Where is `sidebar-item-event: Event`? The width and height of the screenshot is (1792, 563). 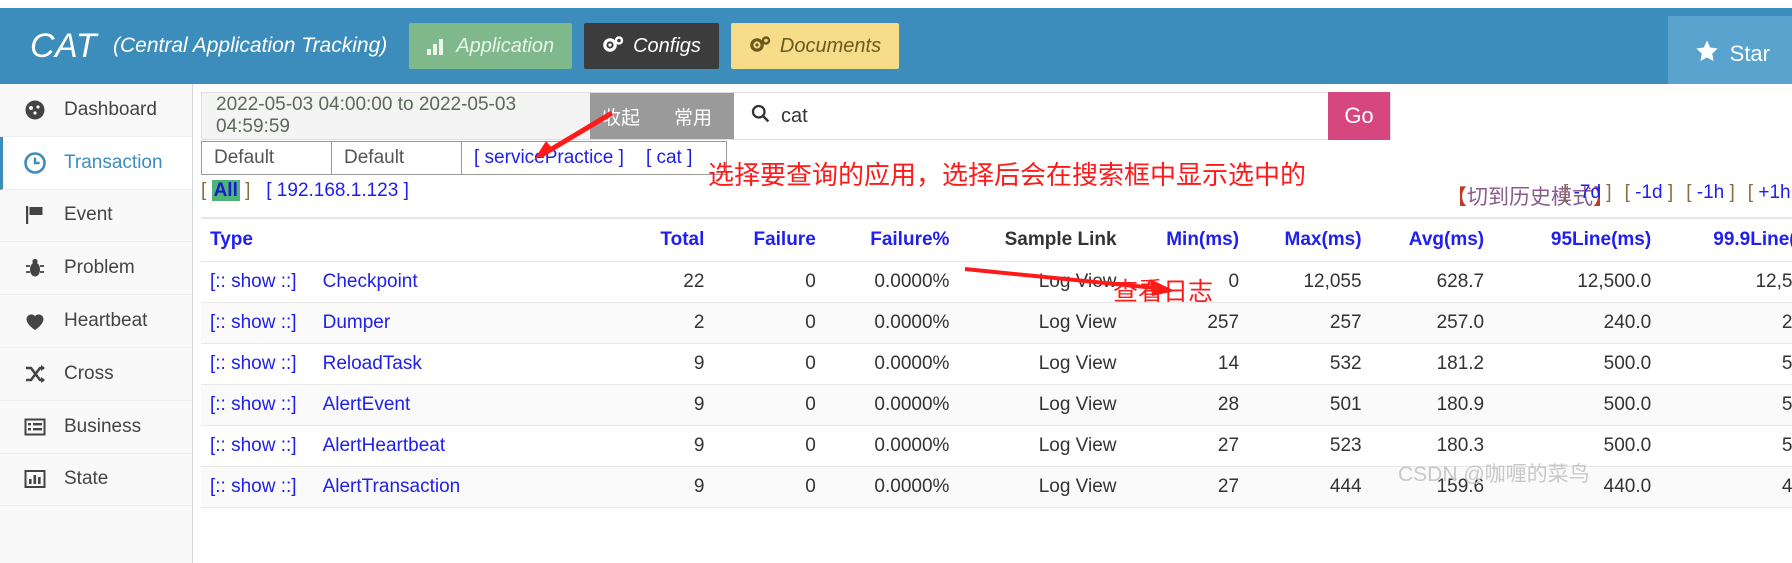
sidebar-item-event: Event is located at coordinates (96, 216).